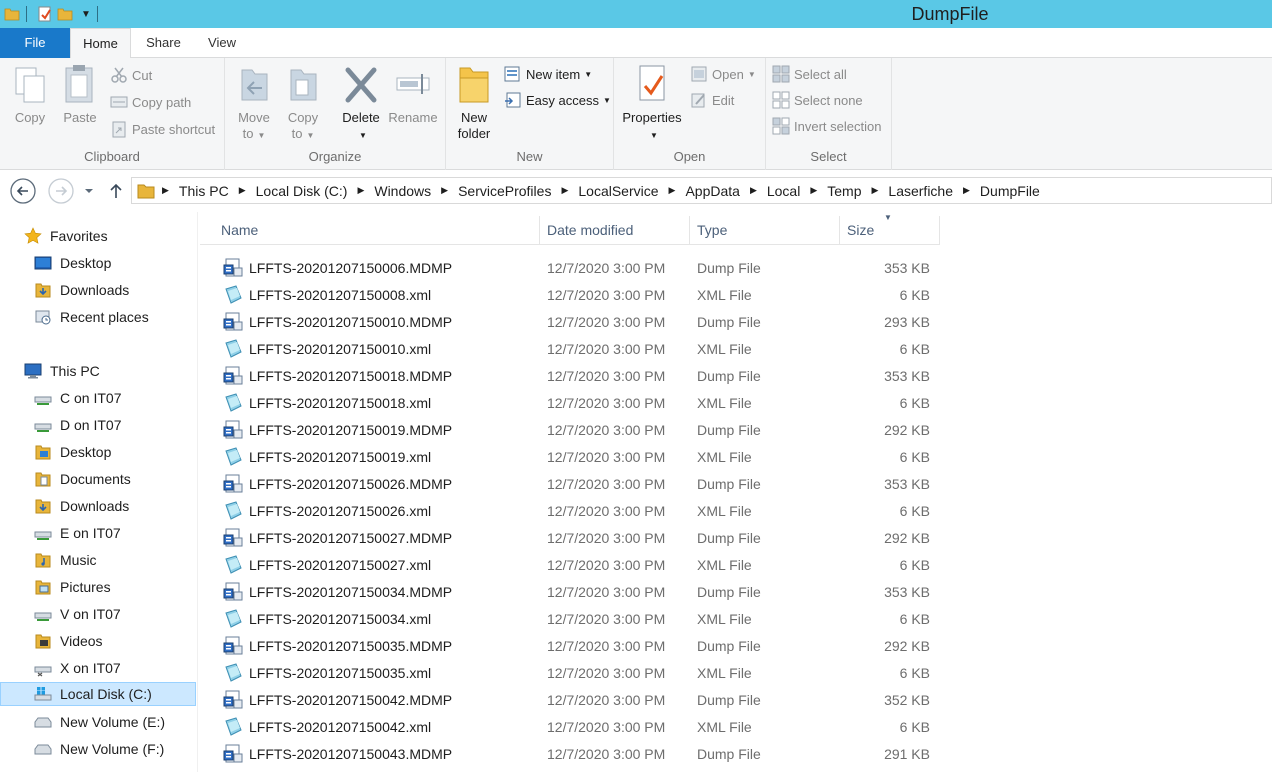 Image resolution: width=1272 pixels, height=772 pixels. What do you see at coordinates (80, 94) in the screenshot?
I see `paste-button: Paste` at bounding box center [80, 94].